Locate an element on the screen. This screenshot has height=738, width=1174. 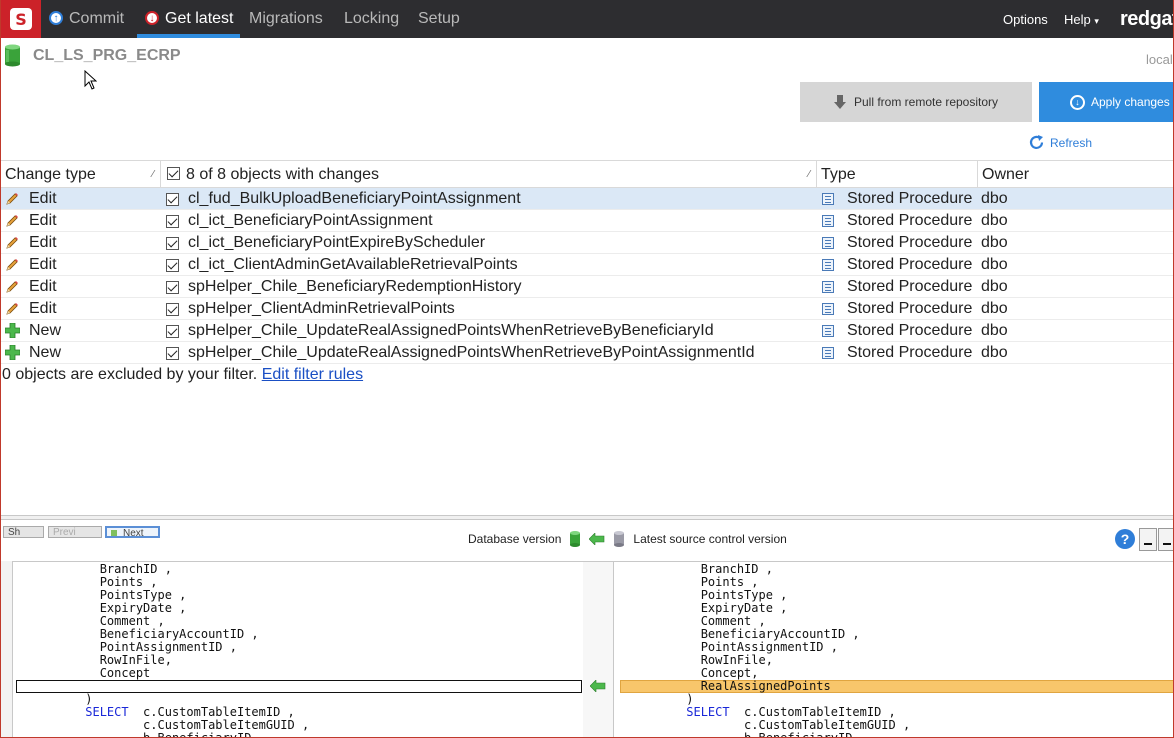
tab-migrations: Migrations is located at coordinates (286, 19).